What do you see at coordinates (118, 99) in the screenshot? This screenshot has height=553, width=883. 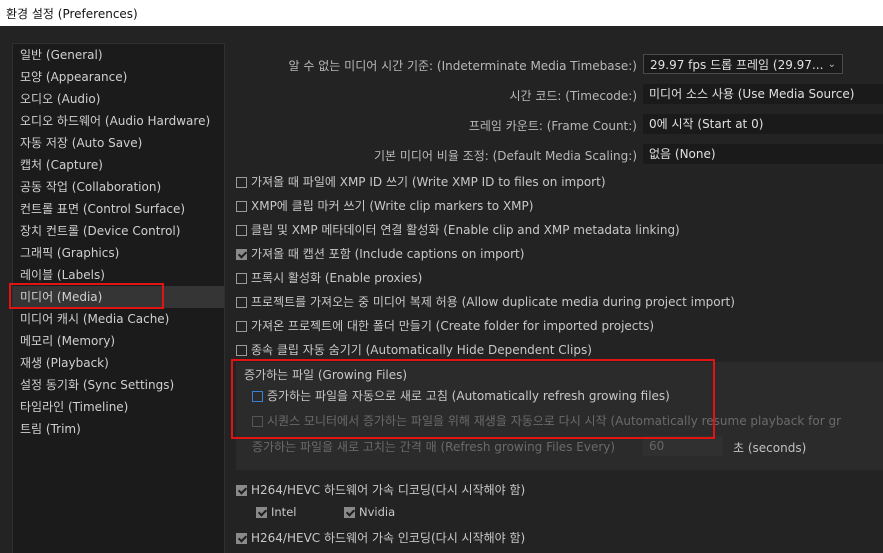 I see `sidebar-item-audio: 오디오 (Audio)` at bounding box center [118, 99].